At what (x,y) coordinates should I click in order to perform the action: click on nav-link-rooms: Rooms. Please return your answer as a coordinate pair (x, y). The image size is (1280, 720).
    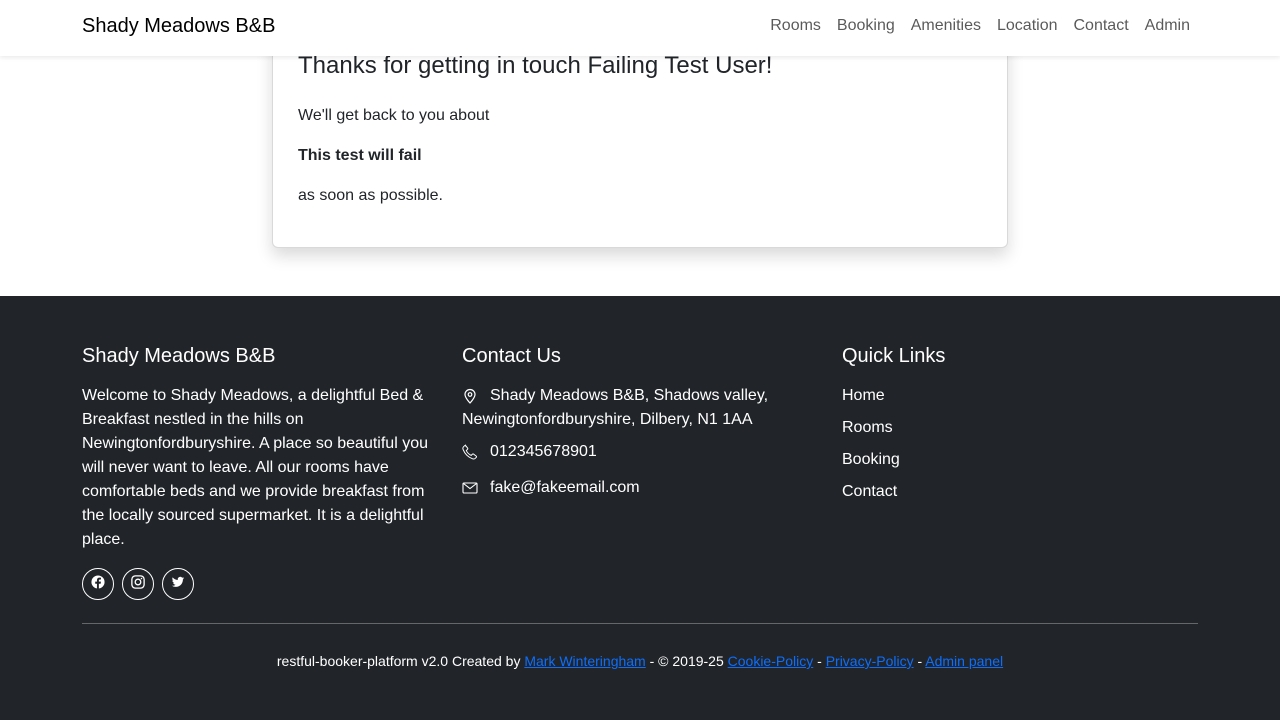
    Looking at the image, I should click on (795, 26).